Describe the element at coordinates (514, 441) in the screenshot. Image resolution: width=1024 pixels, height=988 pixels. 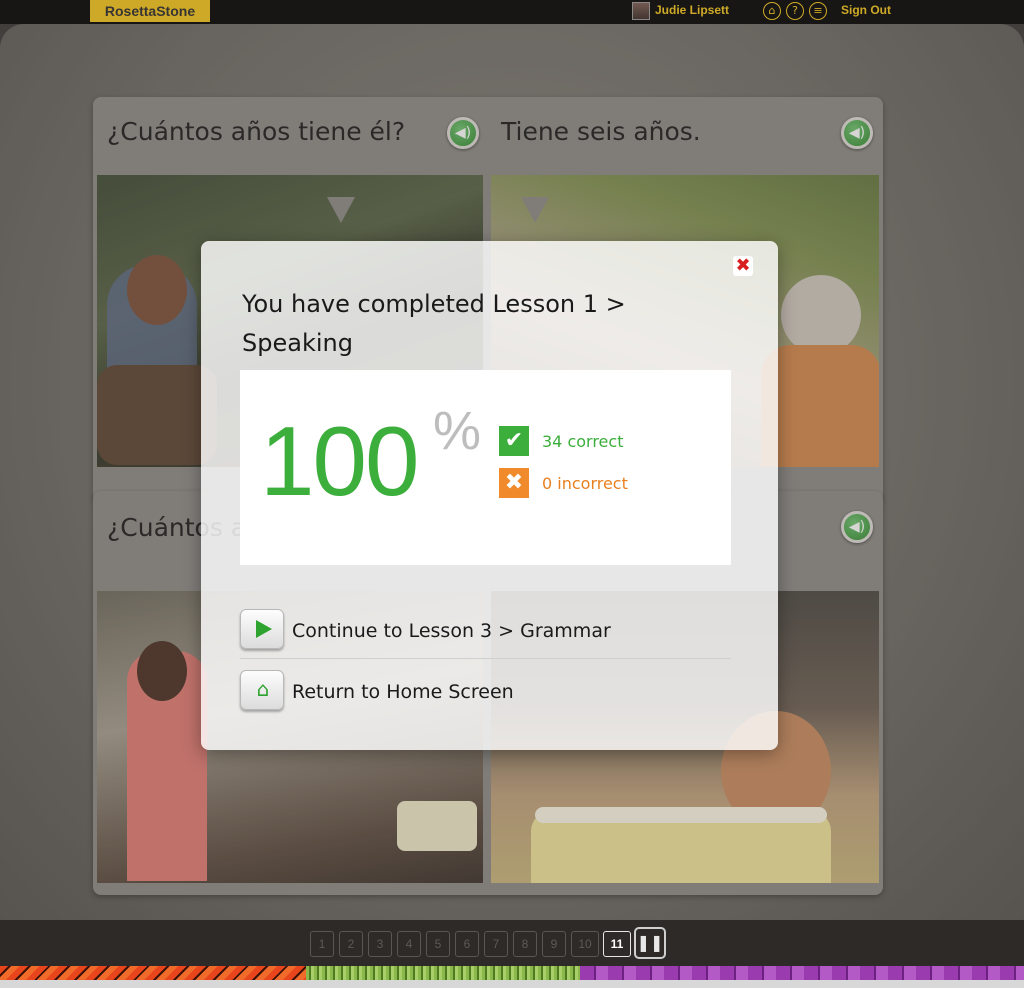
I see `checkmark-icon: ✔` at that location.